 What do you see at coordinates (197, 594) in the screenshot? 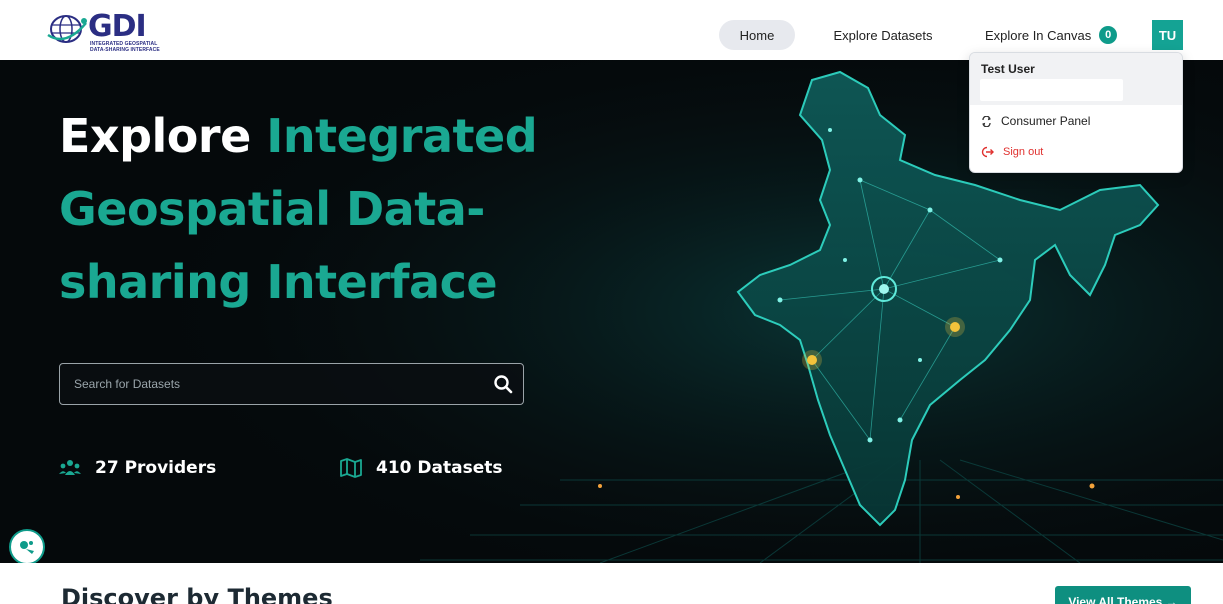
I see `discover-themes-title: Discover by Themes` at bounding box center [197, 594].